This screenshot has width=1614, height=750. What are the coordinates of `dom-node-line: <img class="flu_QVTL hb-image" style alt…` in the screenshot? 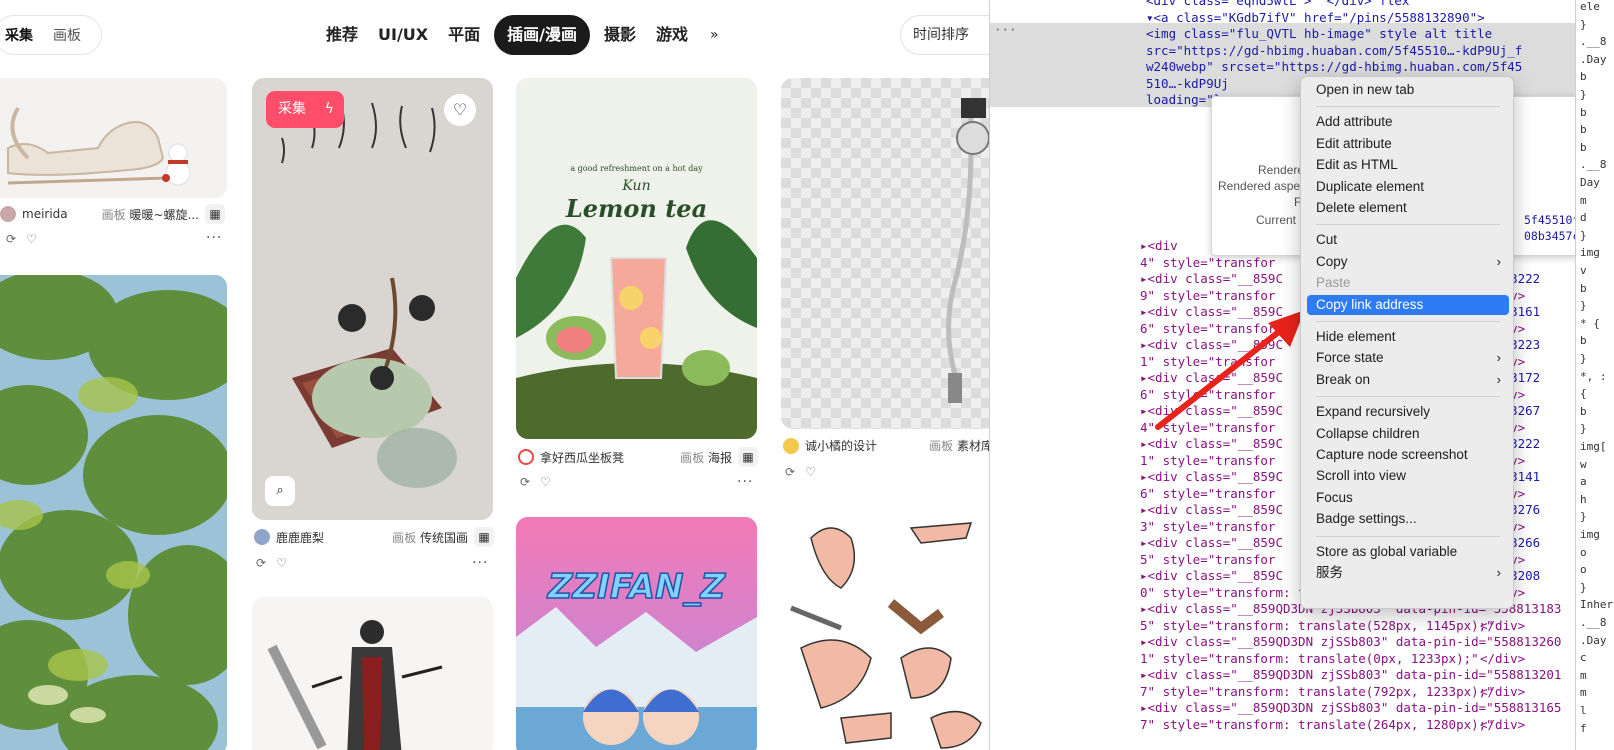 It's located at (1319, 34).